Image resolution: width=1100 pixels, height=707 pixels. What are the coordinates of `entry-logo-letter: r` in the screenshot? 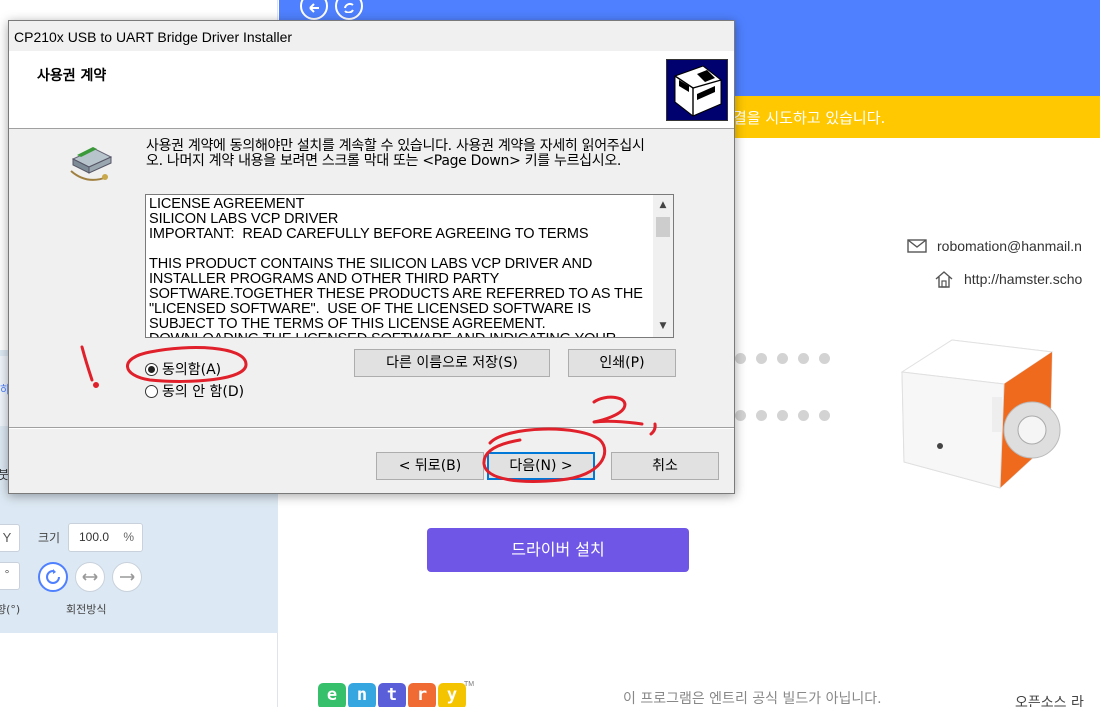 It's located at (422, 695).